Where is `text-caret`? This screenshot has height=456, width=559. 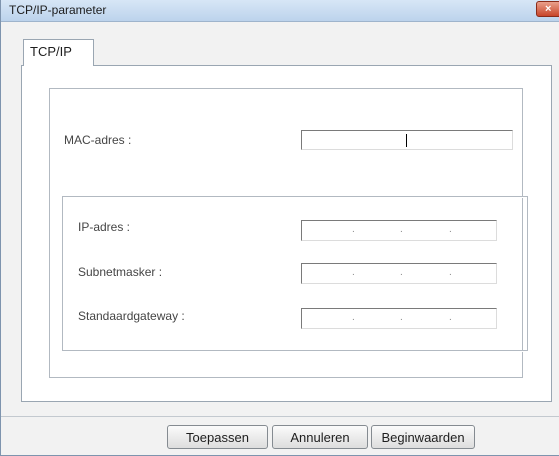 text-caret is located at coordinates (406, 140).